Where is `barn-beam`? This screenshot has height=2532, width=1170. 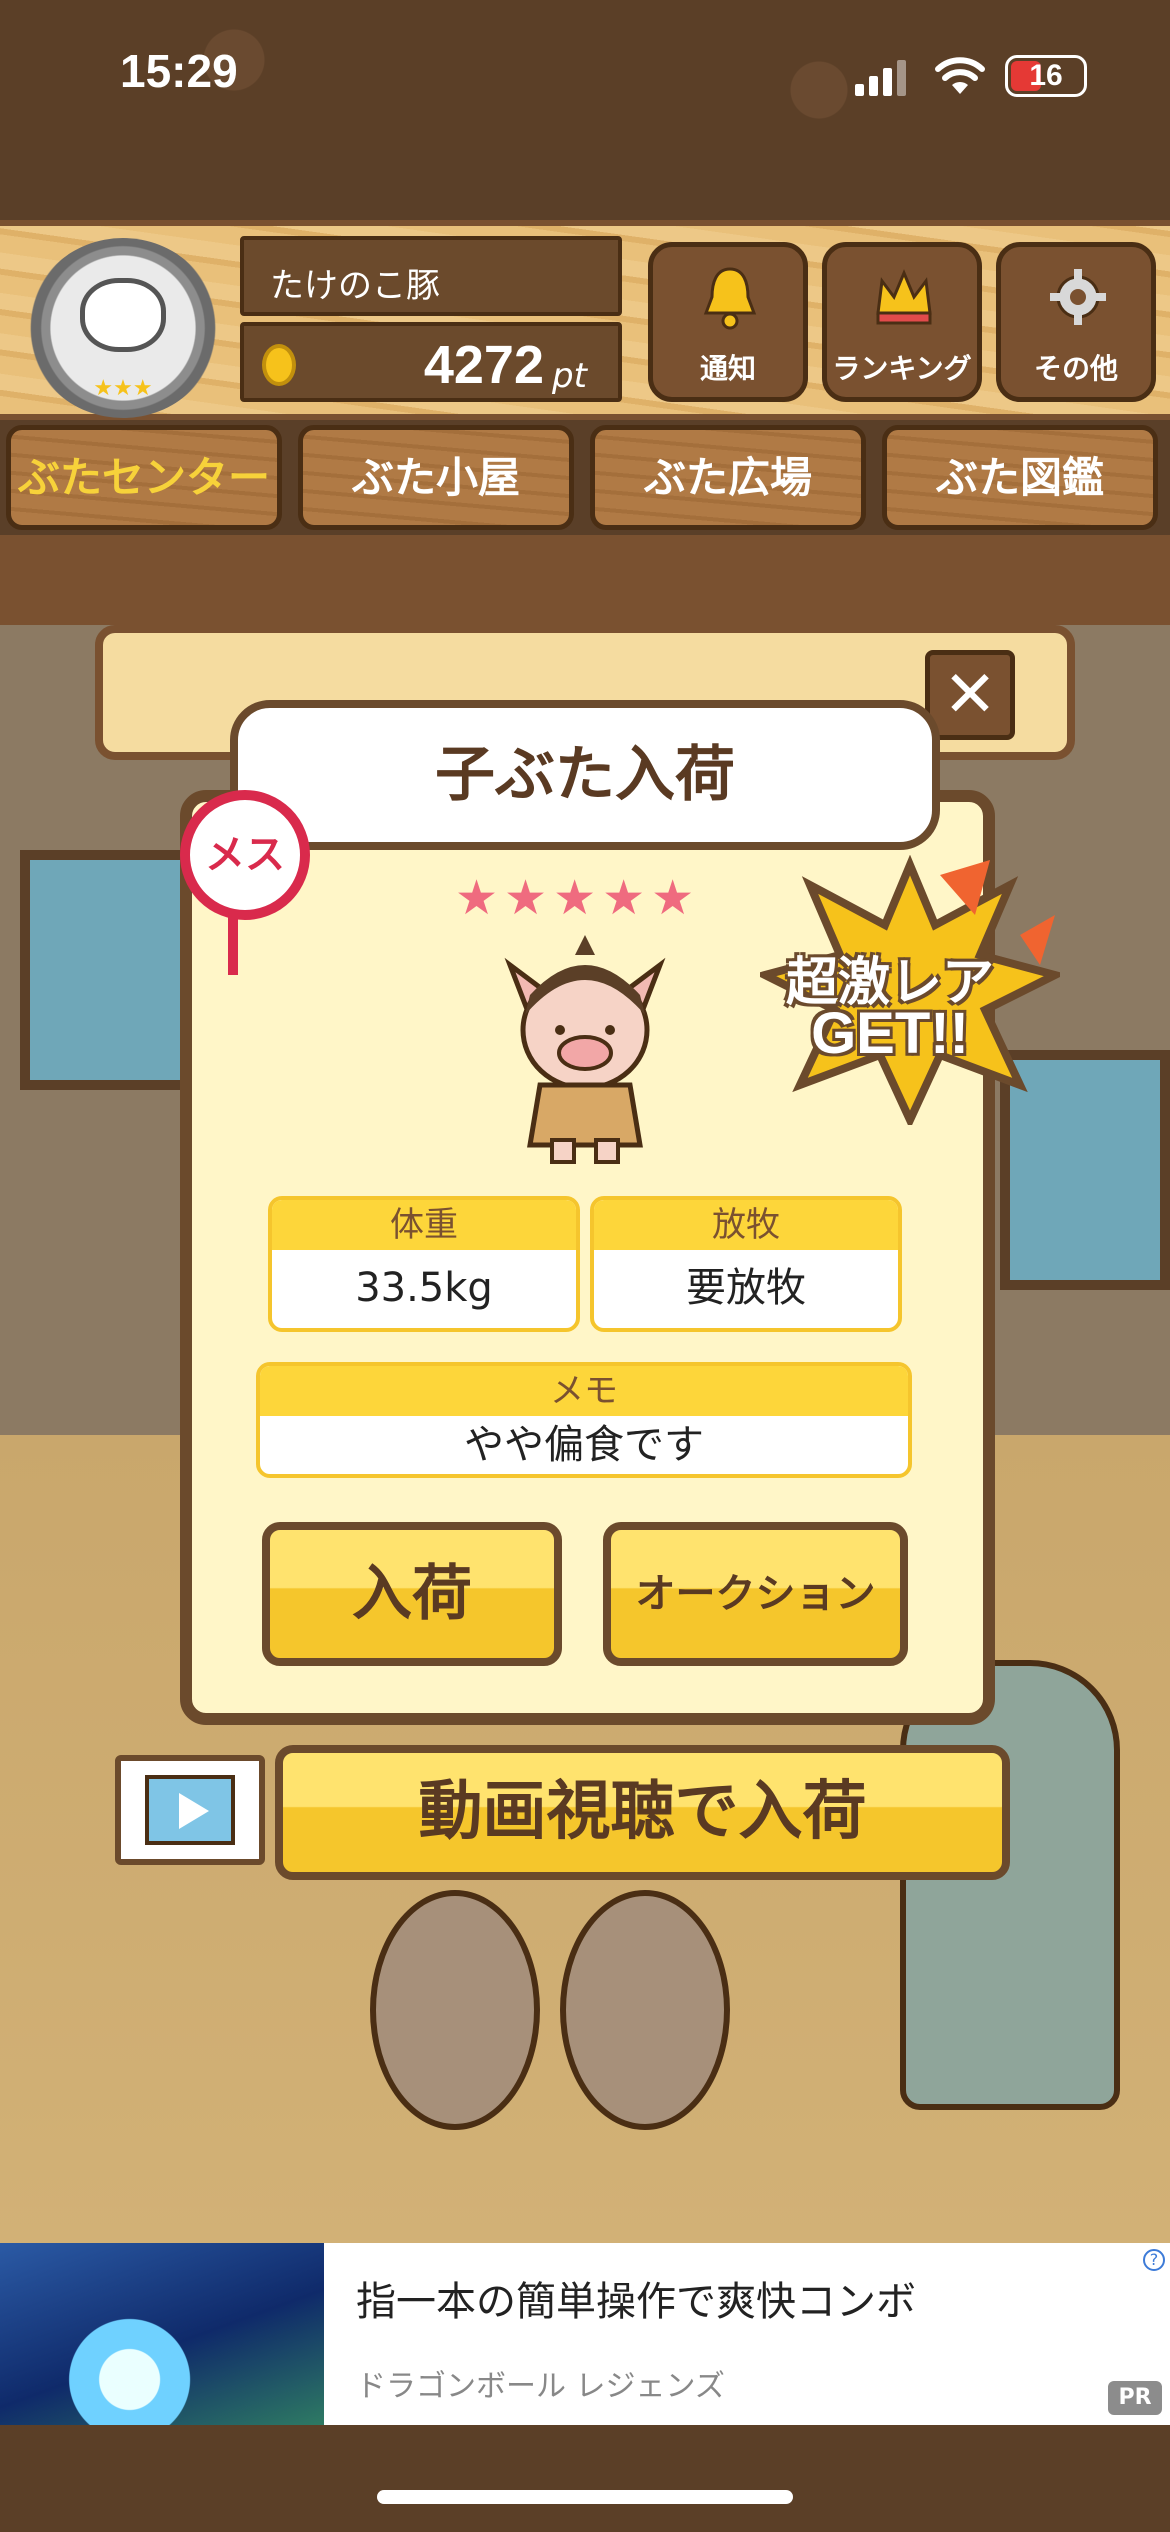
barn-beam is located at coordinates (585, 580).